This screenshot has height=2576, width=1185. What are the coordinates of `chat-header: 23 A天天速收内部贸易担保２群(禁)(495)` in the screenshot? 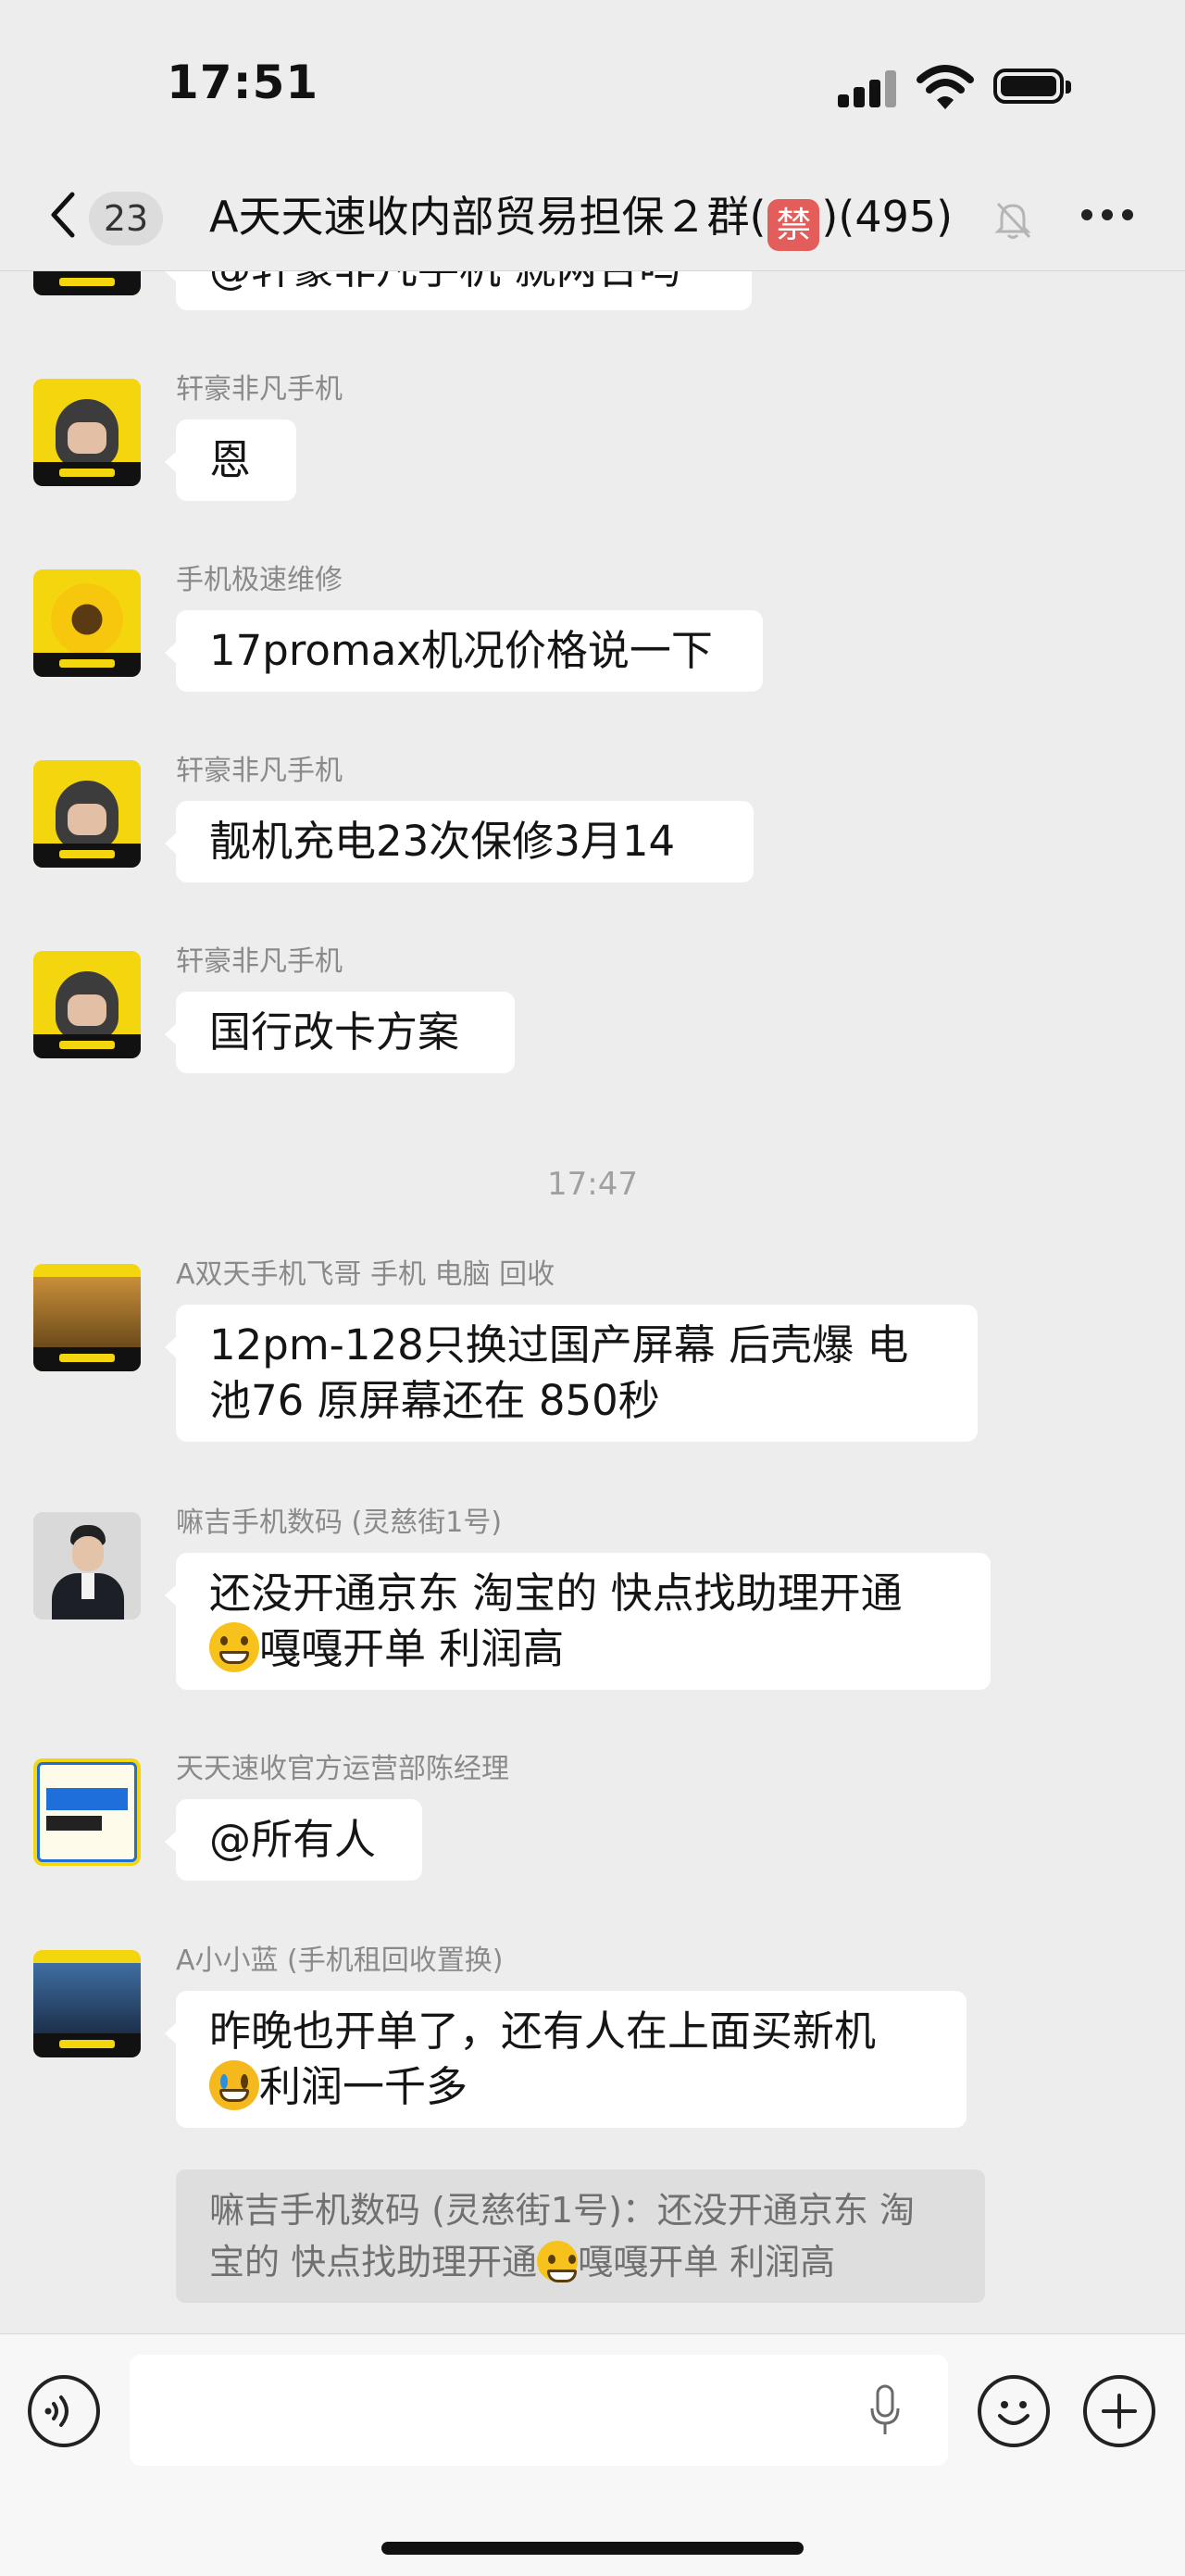 It's located at (592, 219).